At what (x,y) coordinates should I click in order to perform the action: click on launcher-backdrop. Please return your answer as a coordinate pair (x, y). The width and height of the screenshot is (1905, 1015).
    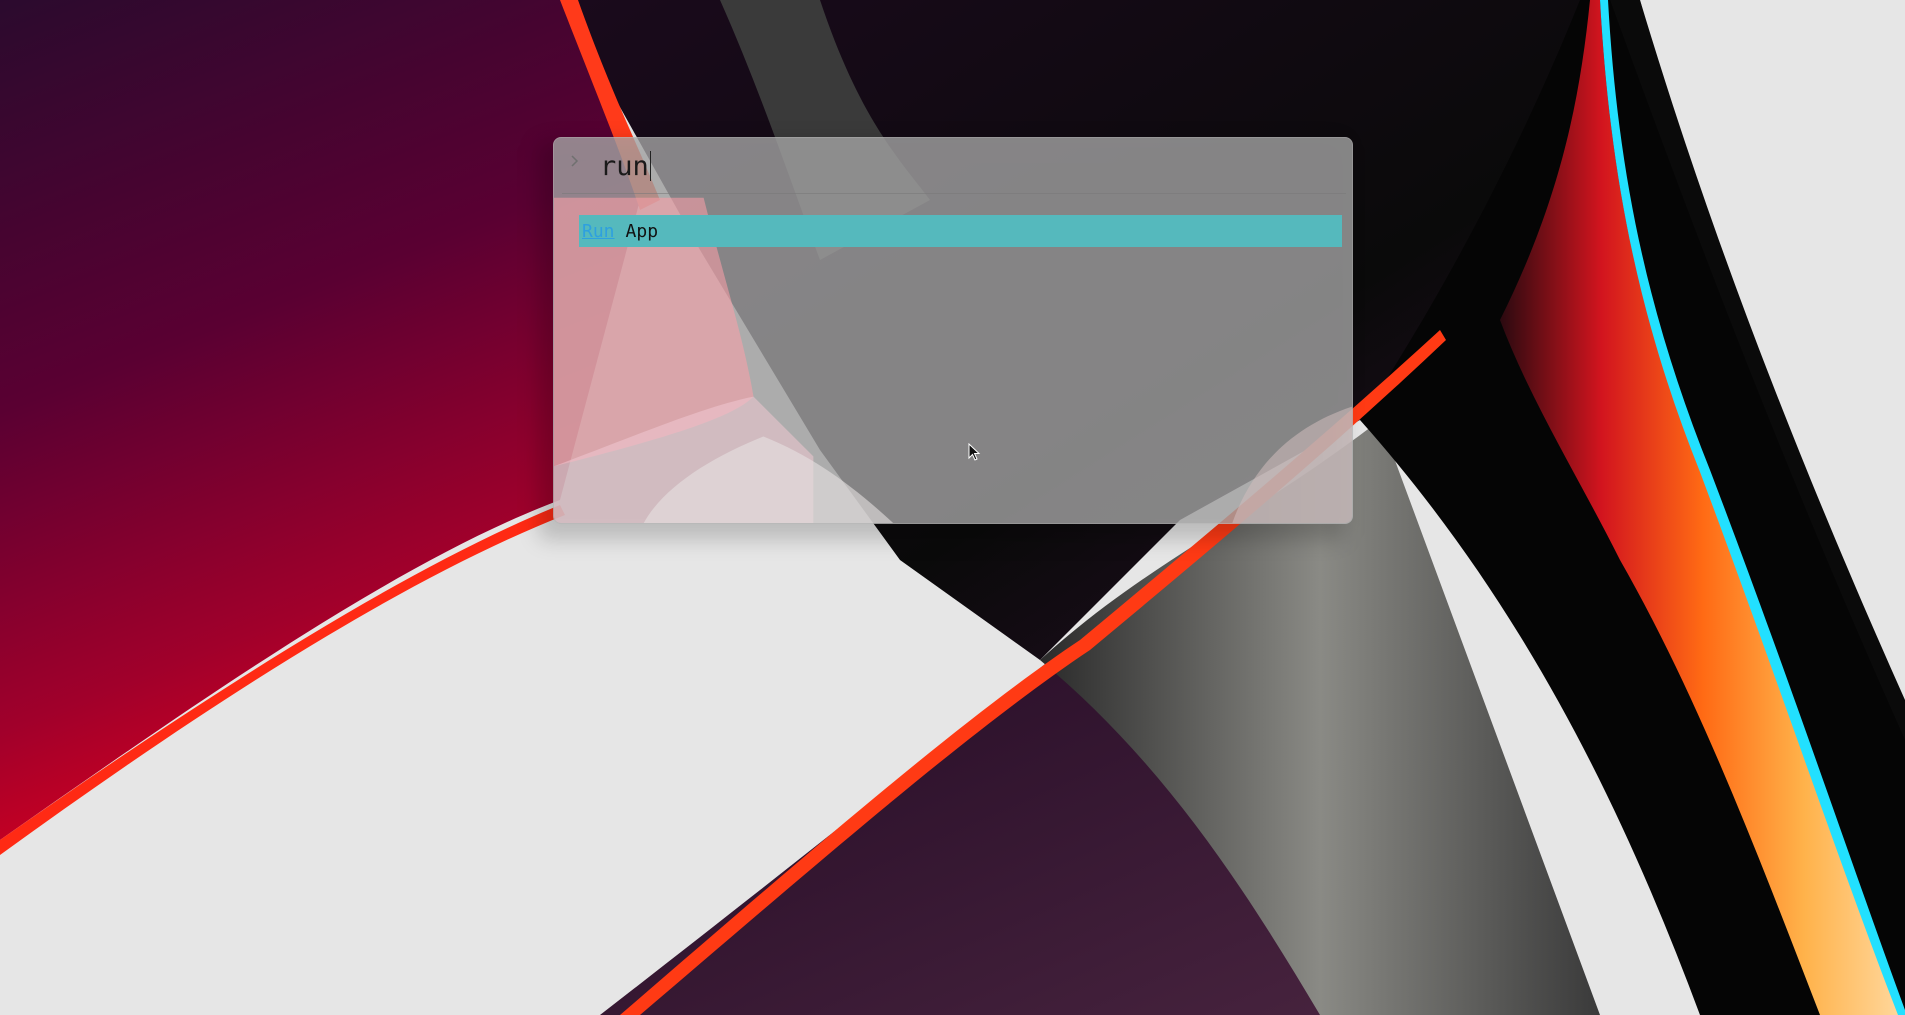
    Looking at the image, I should click on (953, 360).